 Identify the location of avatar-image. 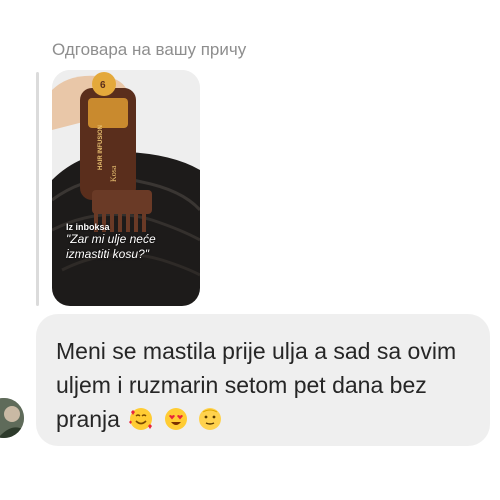
(12, 418).